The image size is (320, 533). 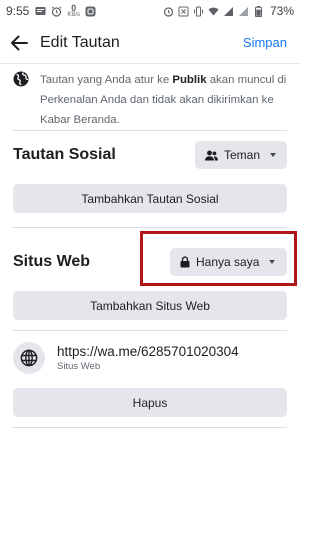 I want to click on status-left-icons: 0 KB/s, so click(x=65, y=11).